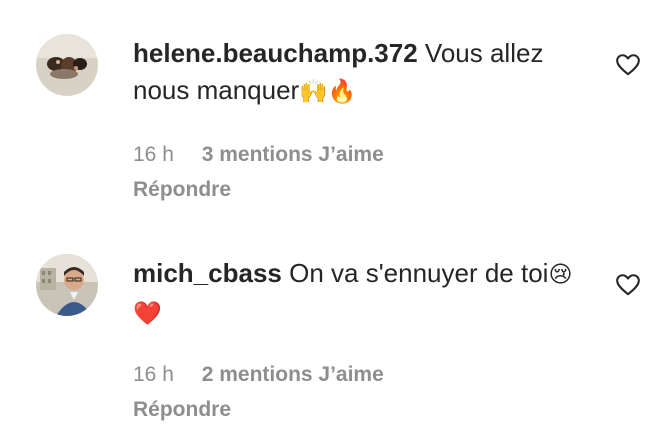  What do you see at coordinates (419, 273) in the screenshot?
I see `comment-message: On va s'ennuyer de toi` at bounding box center [419, 273].